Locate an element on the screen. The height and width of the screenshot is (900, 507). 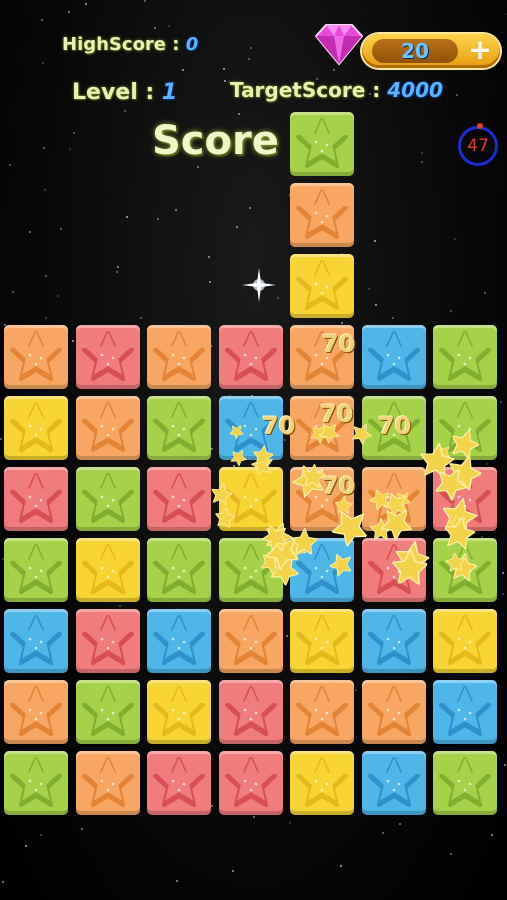
target-score-display: TargetScore : 4000 is located at coordinates (336, 90).